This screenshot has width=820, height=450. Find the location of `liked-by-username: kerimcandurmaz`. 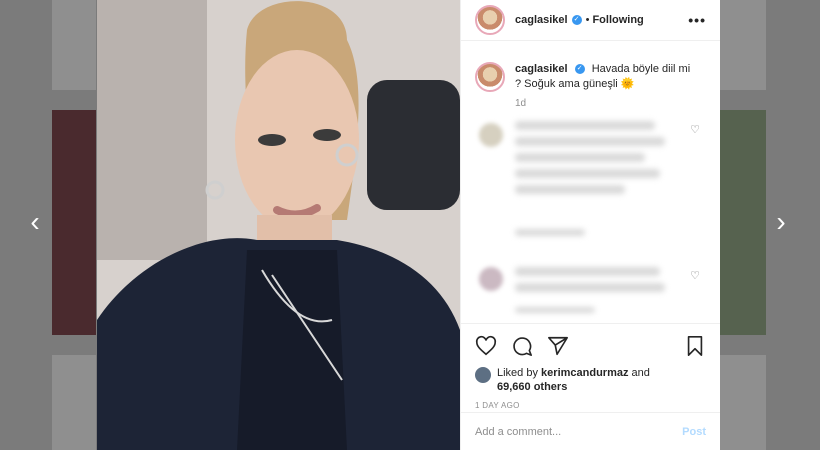

liked-by-username: kerimcandurmaz is located at coordinates (584, 373).